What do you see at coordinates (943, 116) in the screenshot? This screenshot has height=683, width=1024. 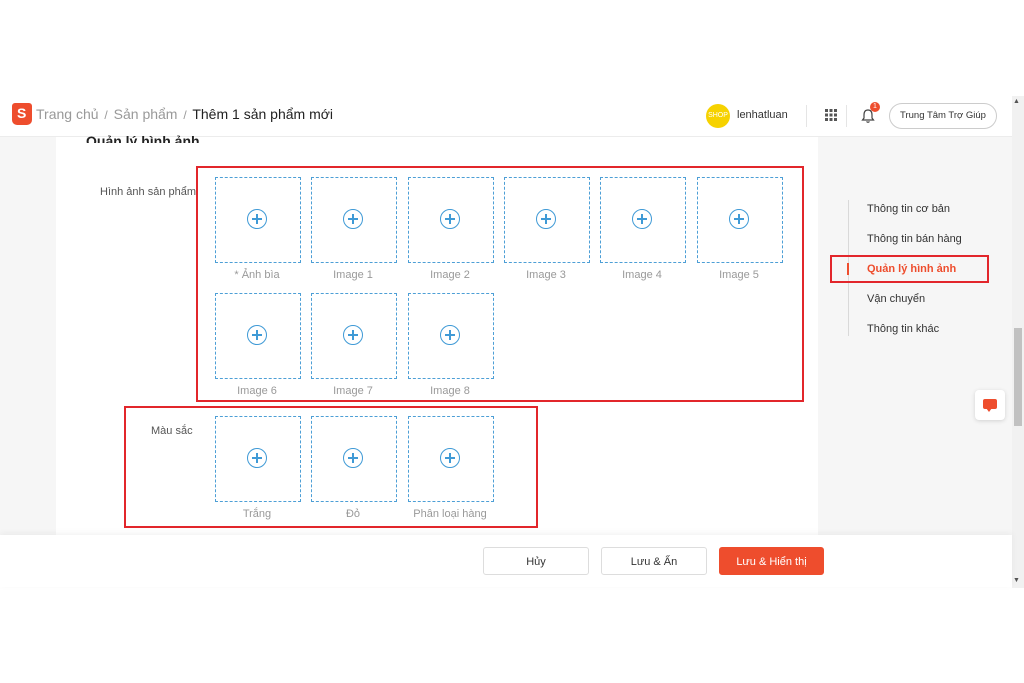 I see `help-center-button: Trung Tâm Trợ Giúp` at bounding box center [943, 116].